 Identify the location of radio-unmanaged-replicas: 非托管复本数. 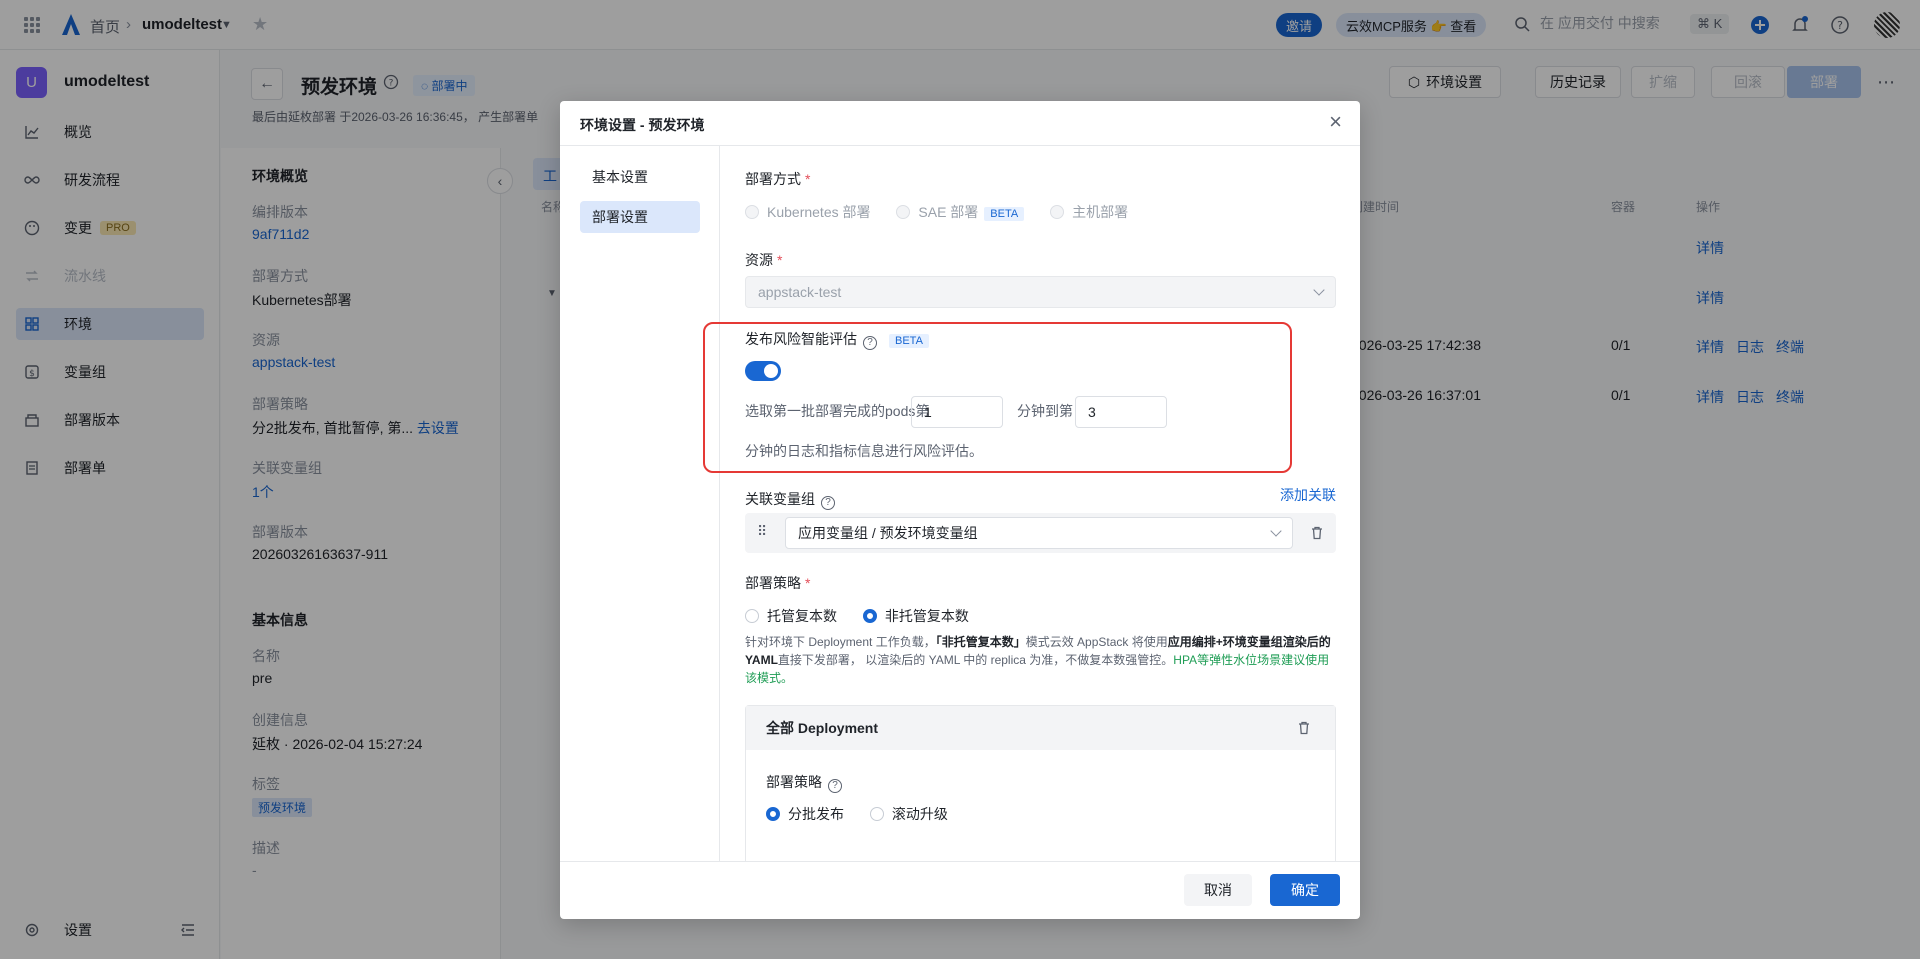
(915, 616).